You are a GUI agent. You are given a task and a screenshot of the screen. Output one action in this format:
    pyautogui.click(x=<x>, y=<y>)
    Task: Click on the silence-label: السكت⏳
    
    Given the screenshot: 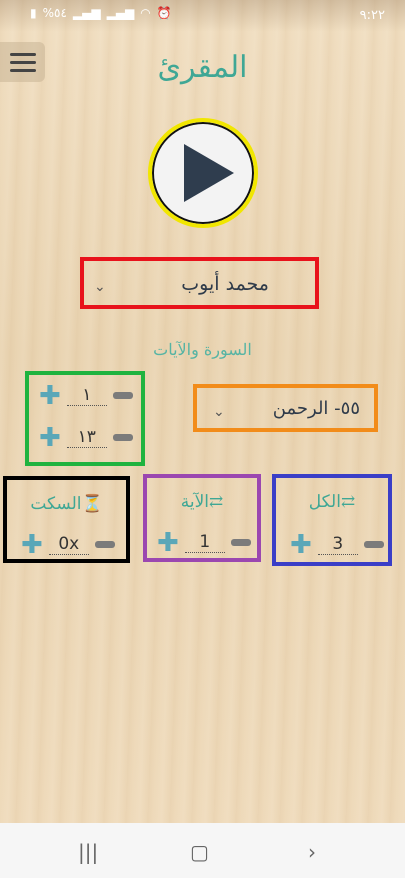 What is the action you would take?
    pyautogui.click(x=66, y=504)
    